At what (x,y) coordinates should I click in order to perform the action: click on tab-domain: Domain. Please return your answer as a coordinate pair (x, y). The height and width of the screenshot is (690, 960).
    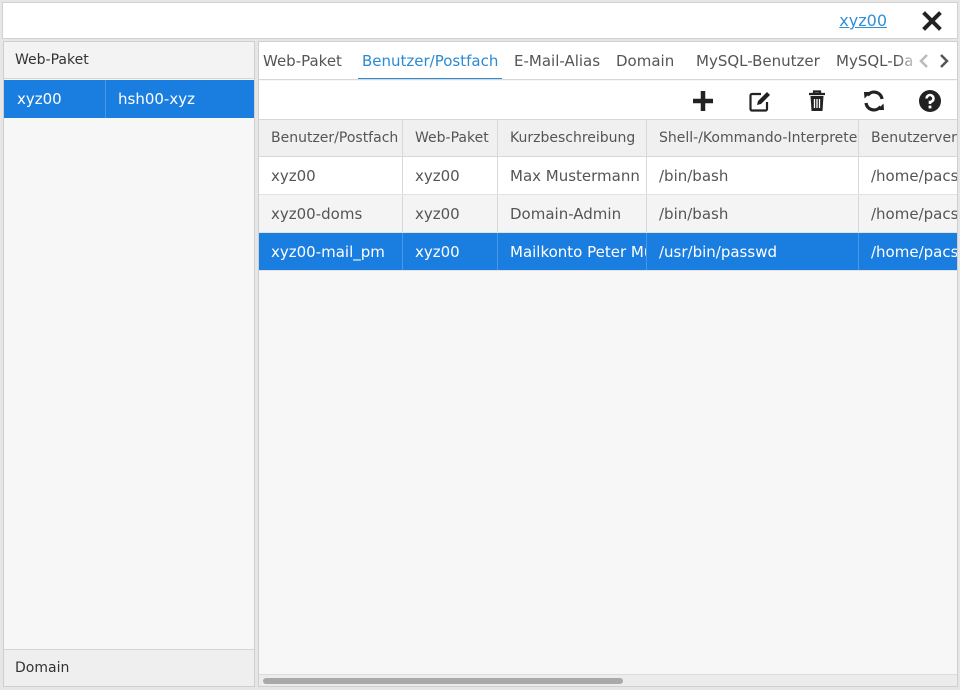
    Looking at the image, I should click on (645, 60).